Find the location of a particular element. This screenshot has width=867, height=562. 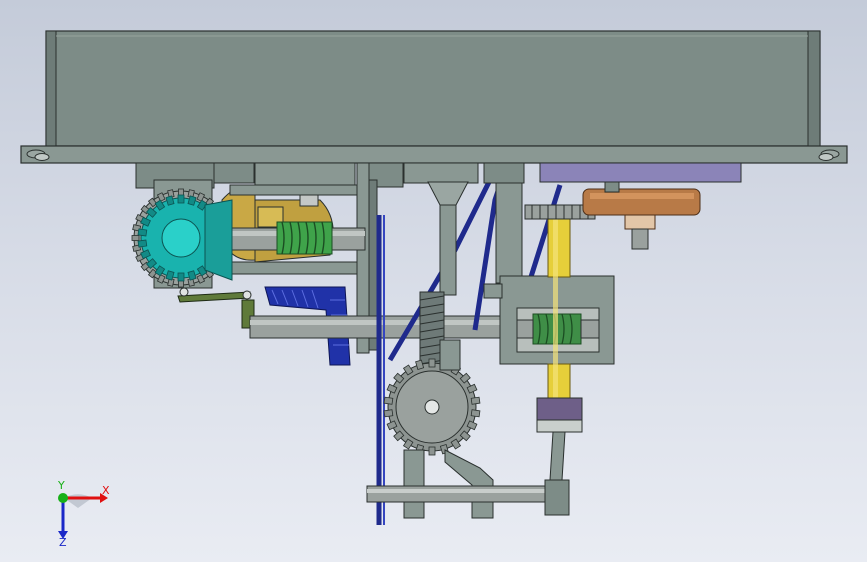

right-rod is located at coordinates (612, 187).